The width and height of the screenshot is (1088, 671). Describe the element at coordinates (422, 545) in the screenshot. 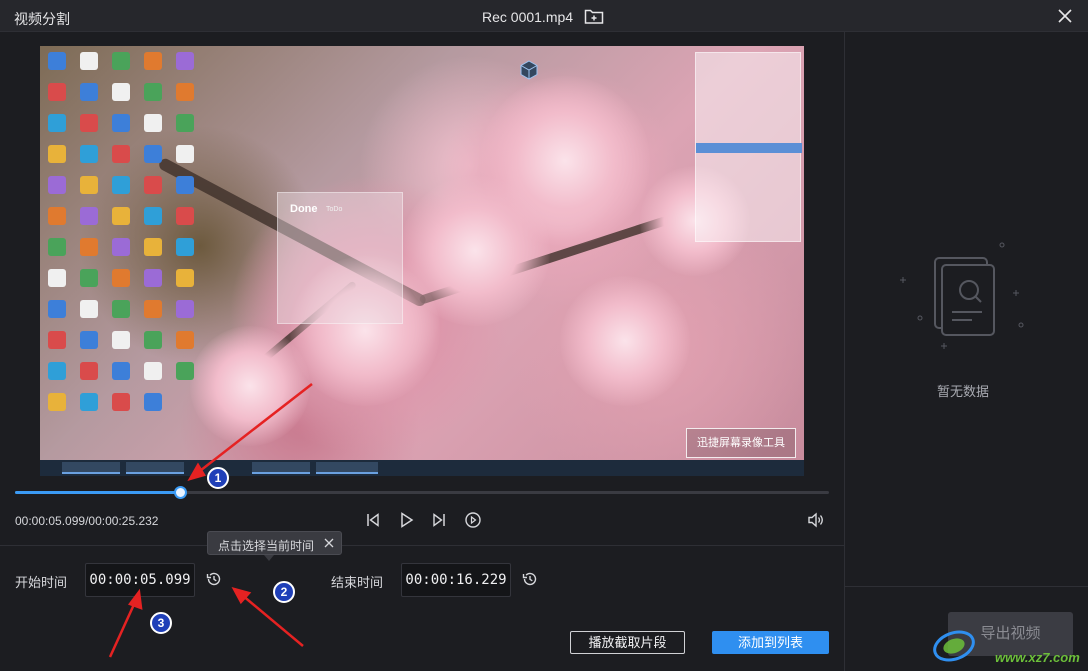

I see `controls-divider` at that location.